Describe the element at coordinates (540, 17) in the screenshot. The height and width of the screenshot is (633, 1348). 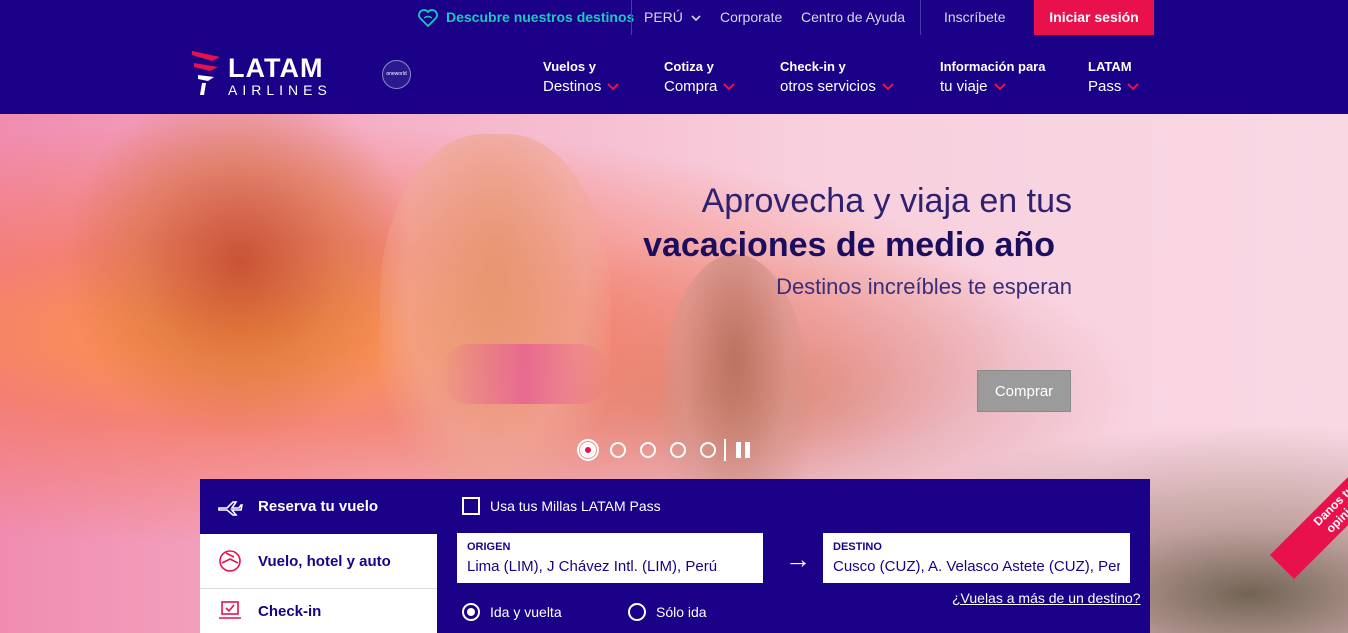
I see `discover-label: Descubre nuestros destinos` at that location.